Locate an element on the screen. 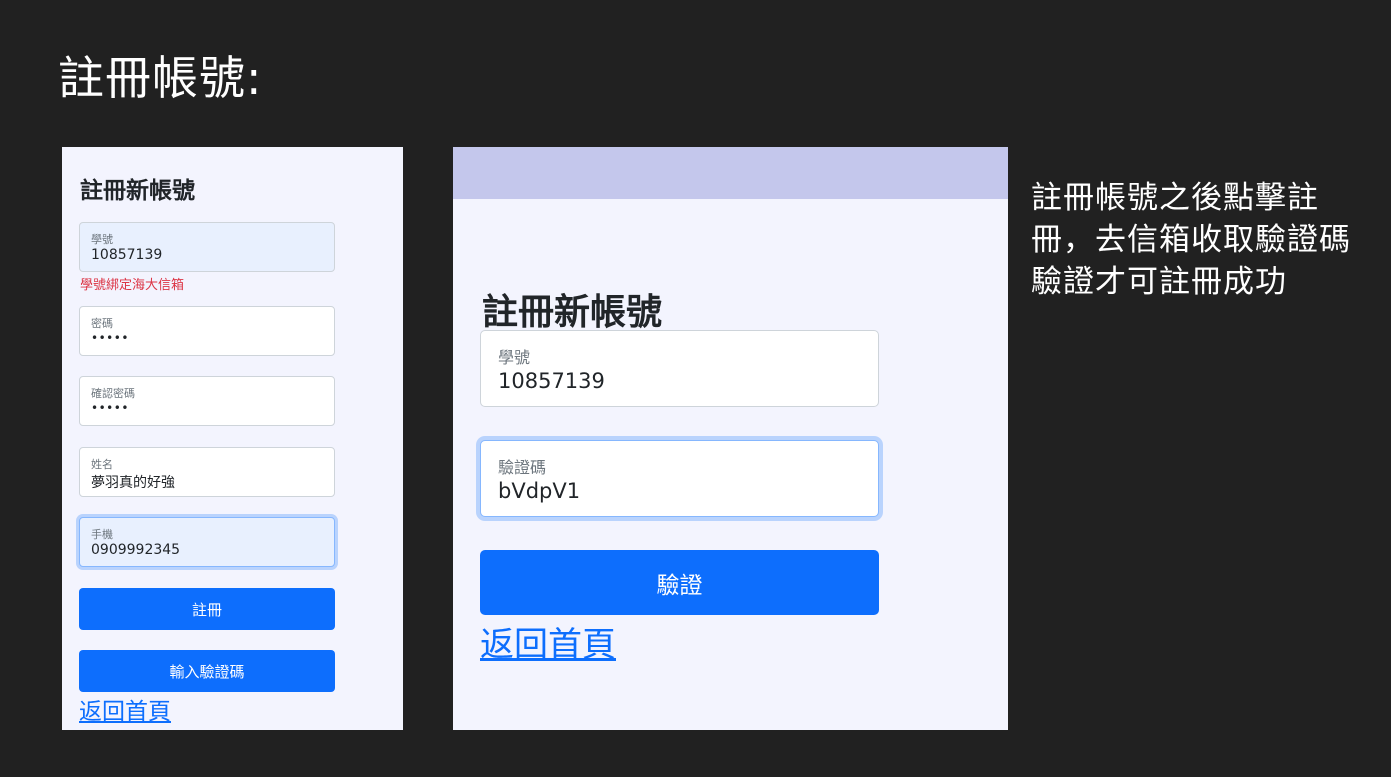 The height and width of the screenshot is (777, 1391). verification-code-label: 驗證碼 is located at coordinates (522, 467).